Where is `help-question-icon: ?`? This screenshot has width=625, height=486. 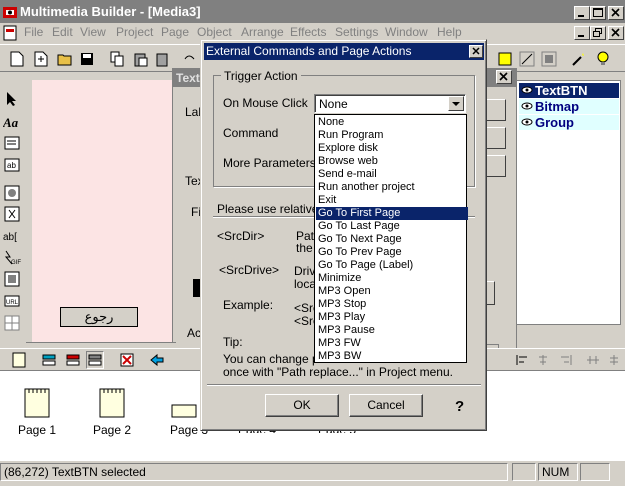 help-question-icon: ? is located at coordinates (459, 406).